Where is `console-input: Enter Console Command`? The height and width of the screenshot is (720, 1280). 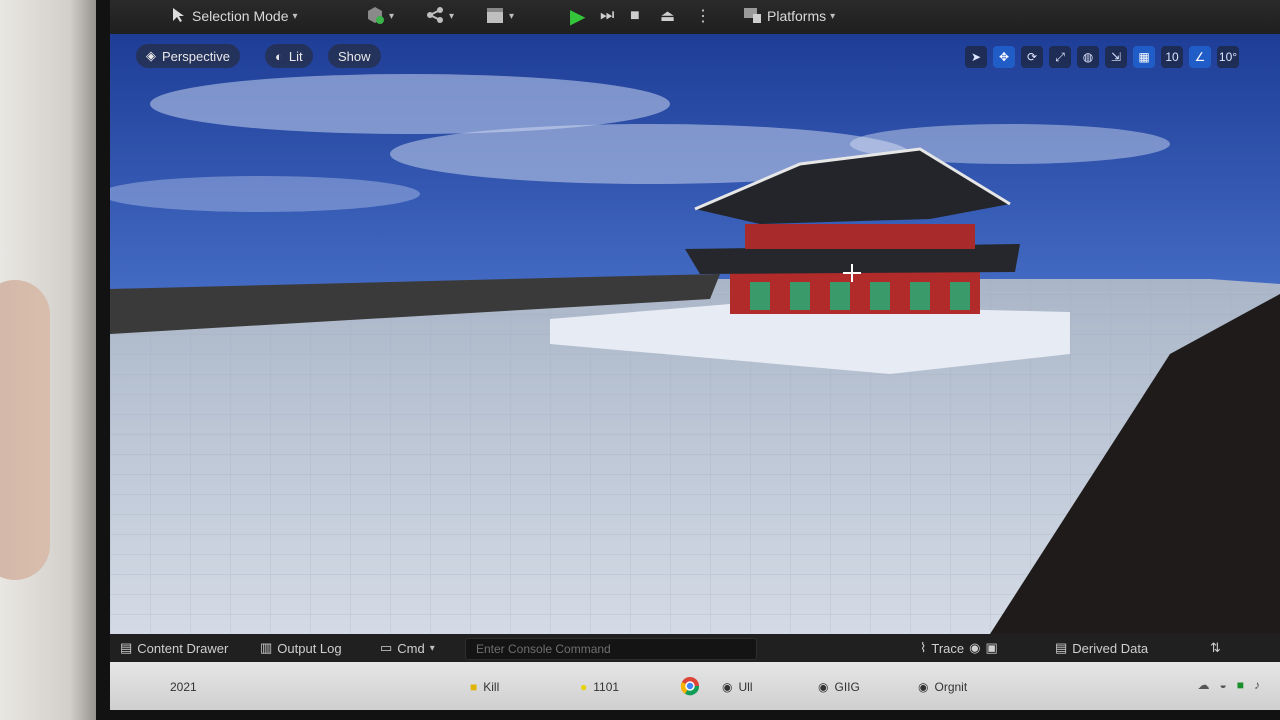 console-input: Enter Console Command is located at coordinates (611, 649).